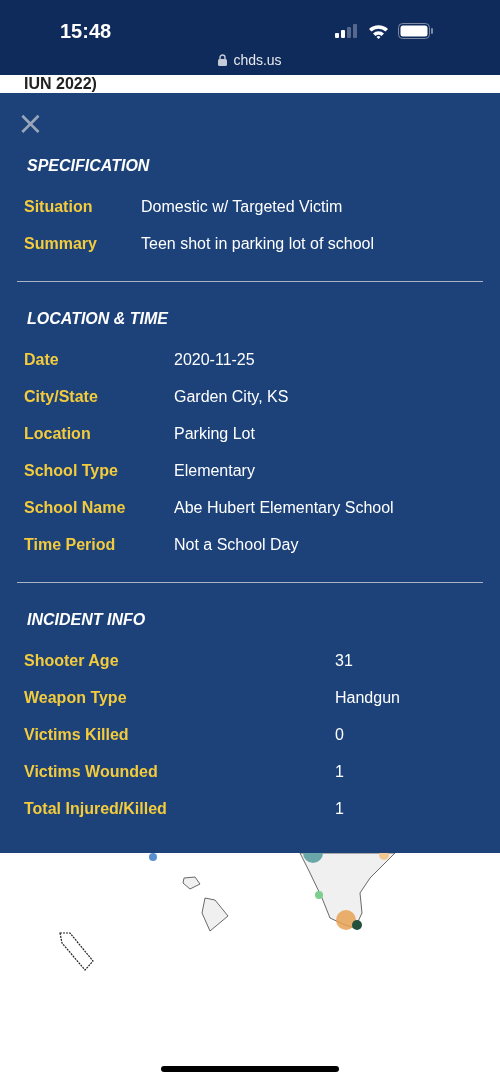 The height and width of the screenshot is (1082, 500). Describe the element at coordinates (215, 359) in the screenshot. I see `field-value: 2020-11-25` at that location.